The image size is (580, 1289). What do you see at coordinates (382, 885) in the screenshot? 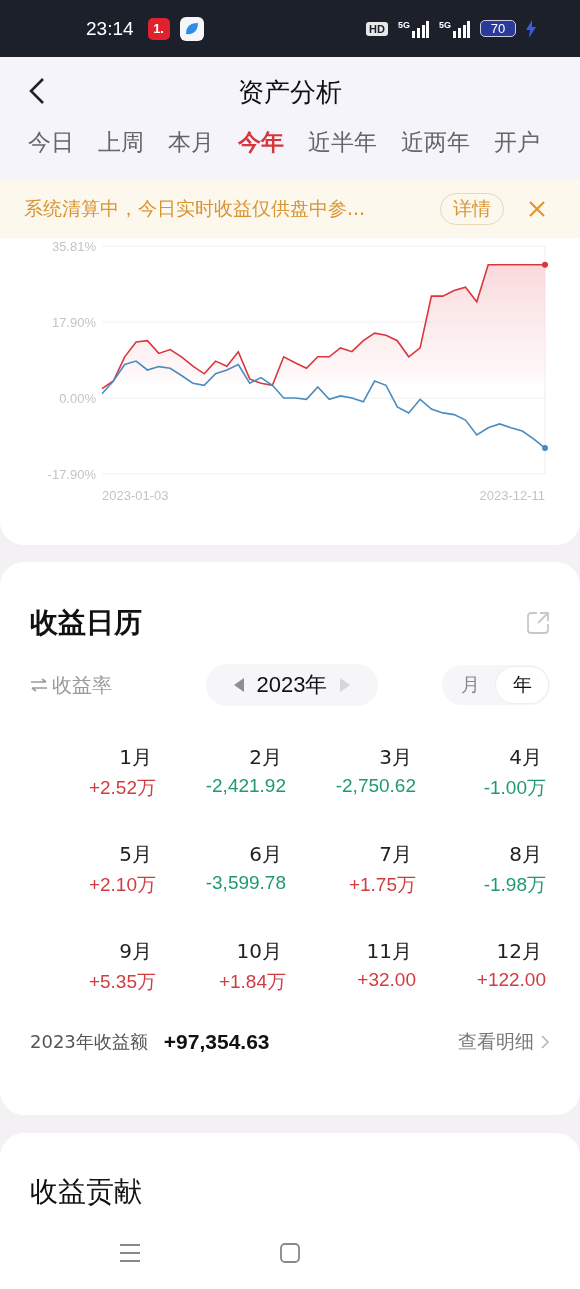
I see `month-value: +1.75万` at bounding box center [382, 885].